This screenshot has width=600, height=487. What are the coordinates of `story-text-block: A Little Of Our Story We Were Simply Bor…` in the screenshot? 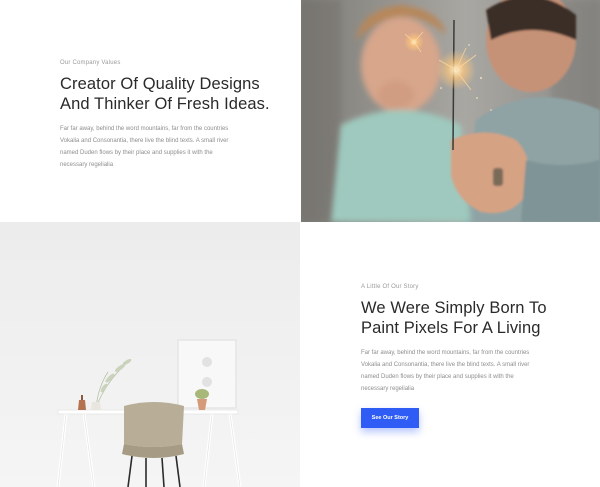 It's located at (461, 339).